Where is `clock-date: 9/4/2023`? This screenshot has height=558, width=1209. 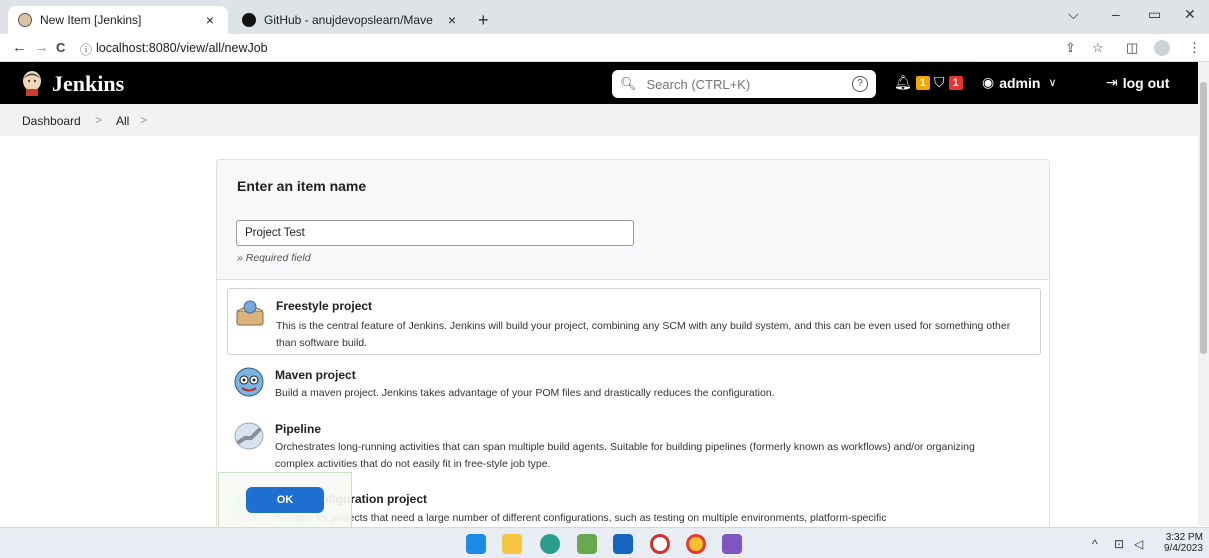 clock-date: 9/4/2023 is located at coordinates (1183, 548).